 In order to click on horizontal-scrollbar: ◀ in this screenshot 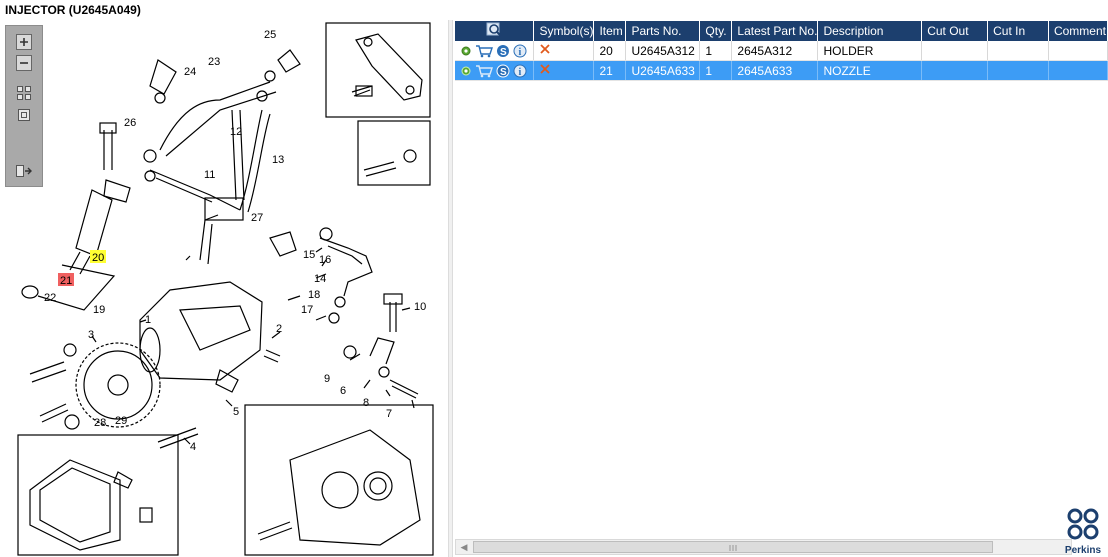, I will do `click(763, 547)`.